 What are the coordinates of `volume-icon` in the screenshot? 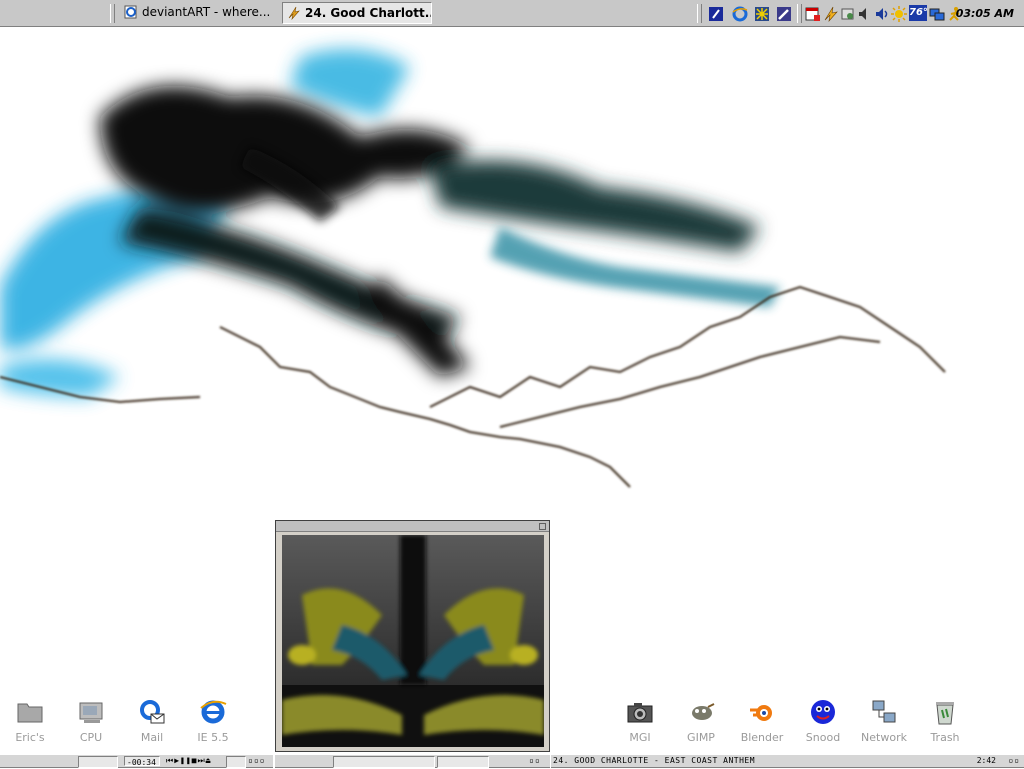 It's located at (882, 14).